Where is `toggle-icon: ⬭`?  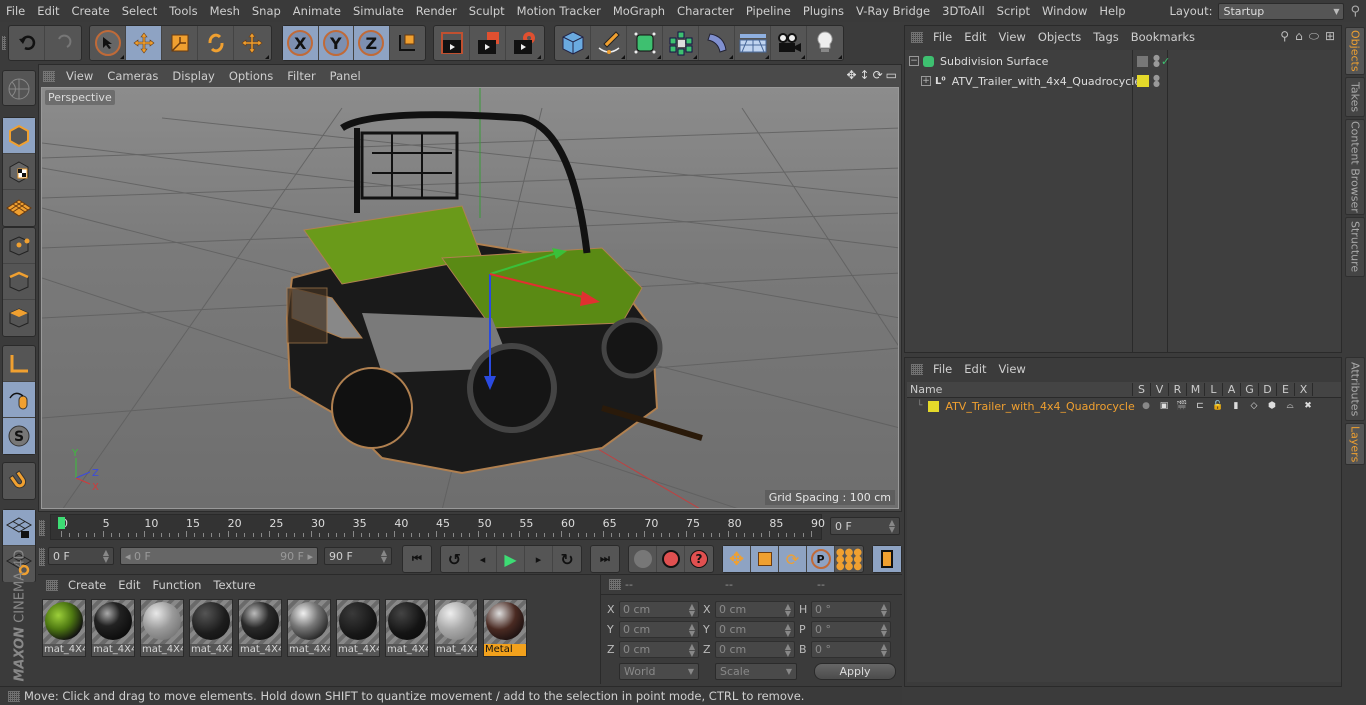
toggle-icon: ⬭ is located at coordinates (1314, 36).